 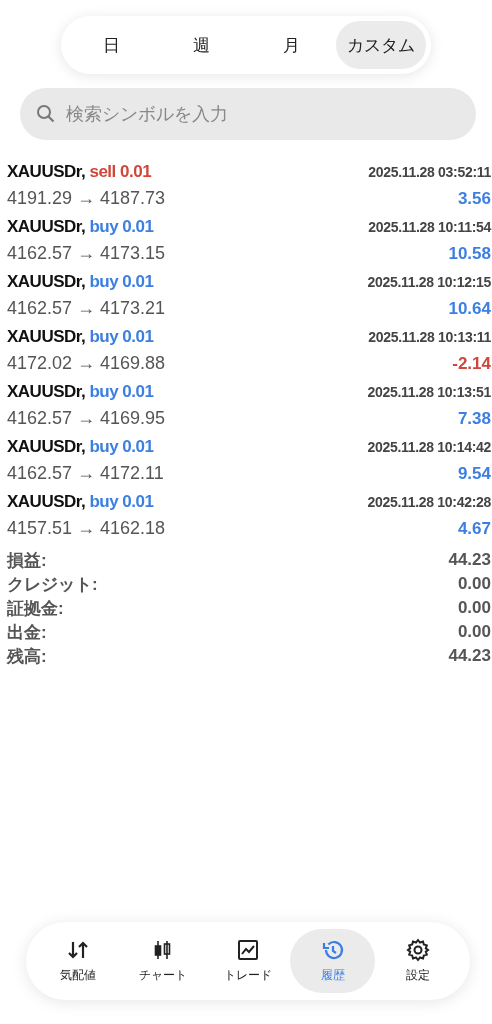 What do you see at coordinates (429, 226) in the screenshot?
I see `trade-time: 2025.11.28 10:11:54` at bounding box center [429, 226].